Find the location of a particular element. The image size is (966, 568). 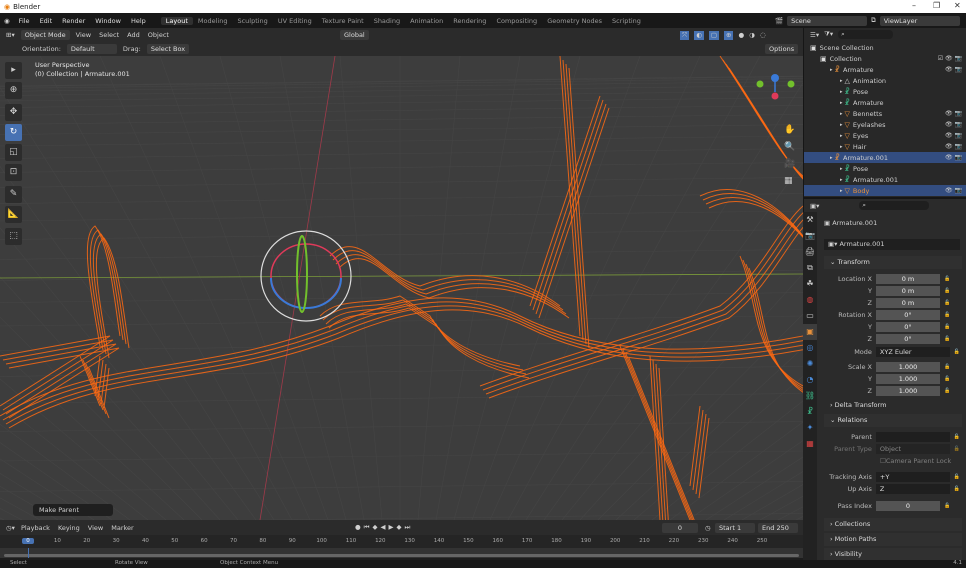

physics-icon: ◔ is located at coordinates (810, 380).